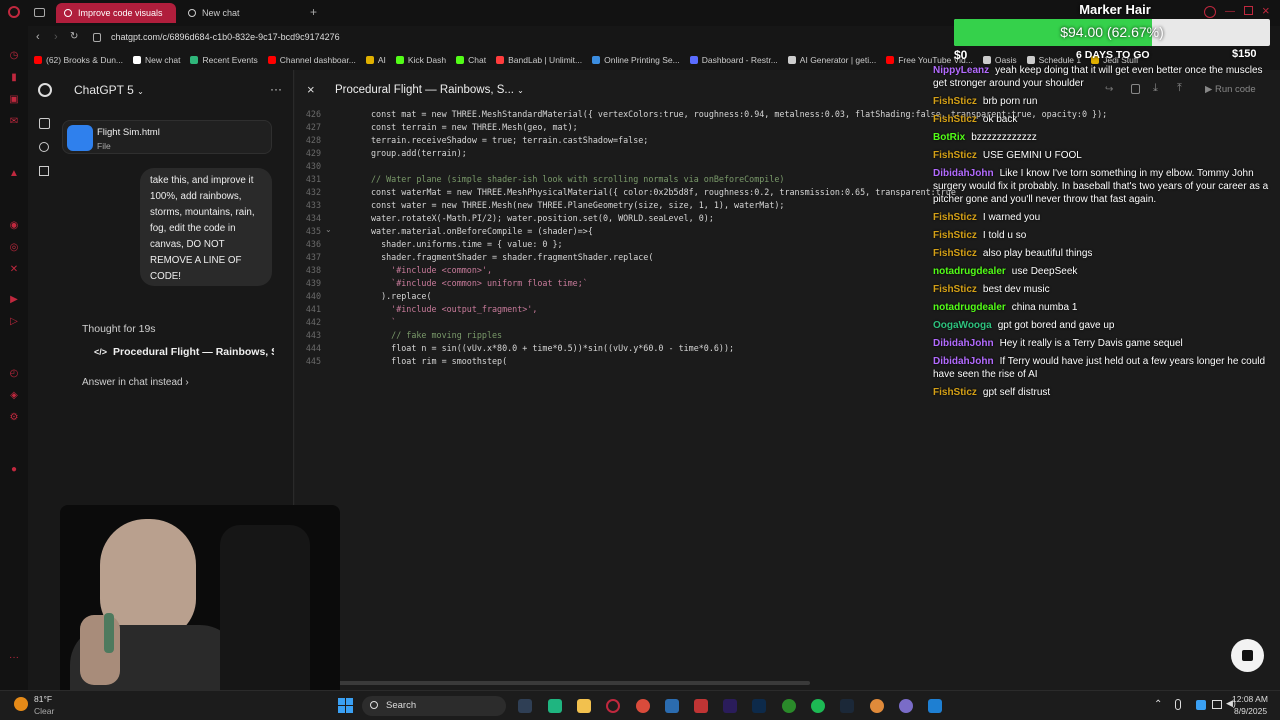 The image size is (1280, 720). What do you see at coordinates (434, 706) in the screenshot?
I see `taskbar-search: Search` at bounding box center [434, 706].